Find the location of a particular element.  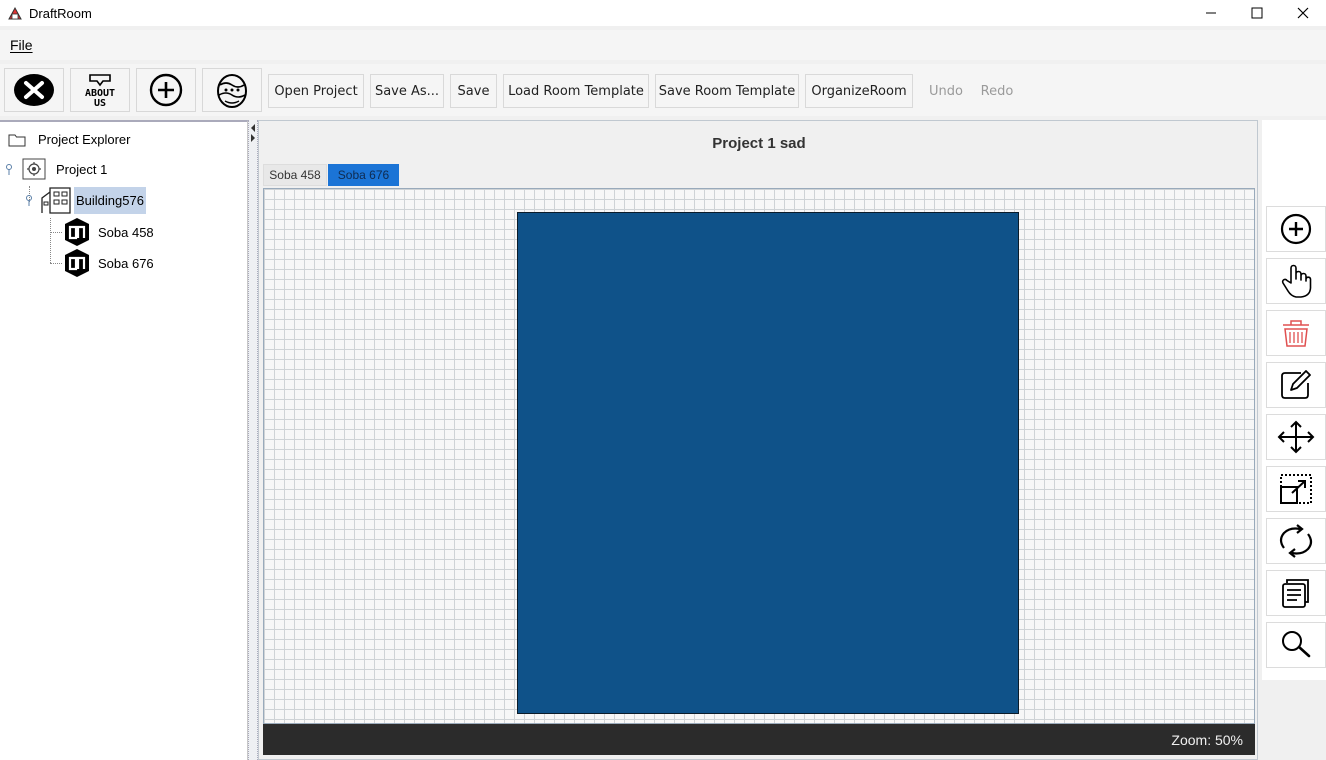

redo-button: Redo is located at coordinates (997, 91).